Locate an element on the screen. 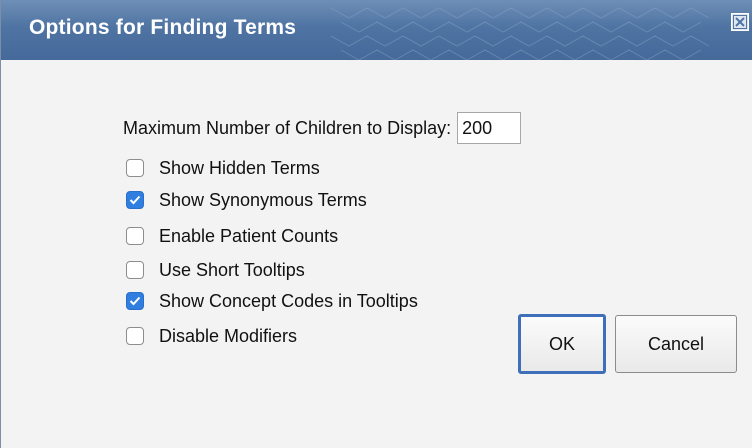  cancel-button: Cancel is located at coordinates (676, 344).